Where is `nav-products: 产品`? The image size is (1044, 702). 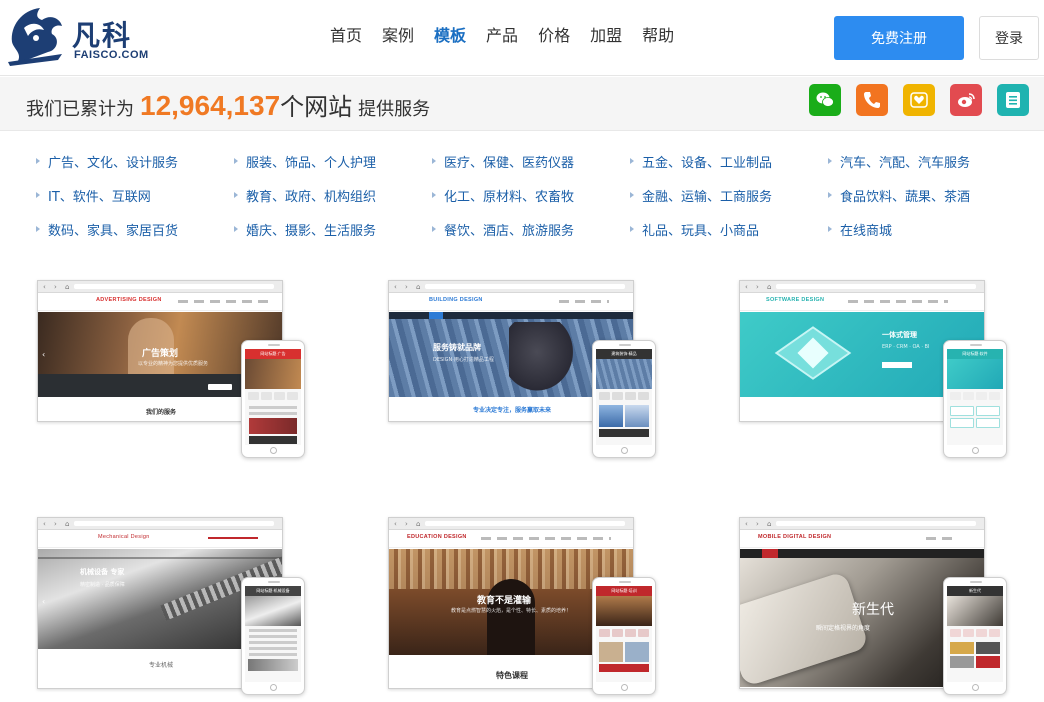 nav-products: 产品 is located at coordinates (502, 36).